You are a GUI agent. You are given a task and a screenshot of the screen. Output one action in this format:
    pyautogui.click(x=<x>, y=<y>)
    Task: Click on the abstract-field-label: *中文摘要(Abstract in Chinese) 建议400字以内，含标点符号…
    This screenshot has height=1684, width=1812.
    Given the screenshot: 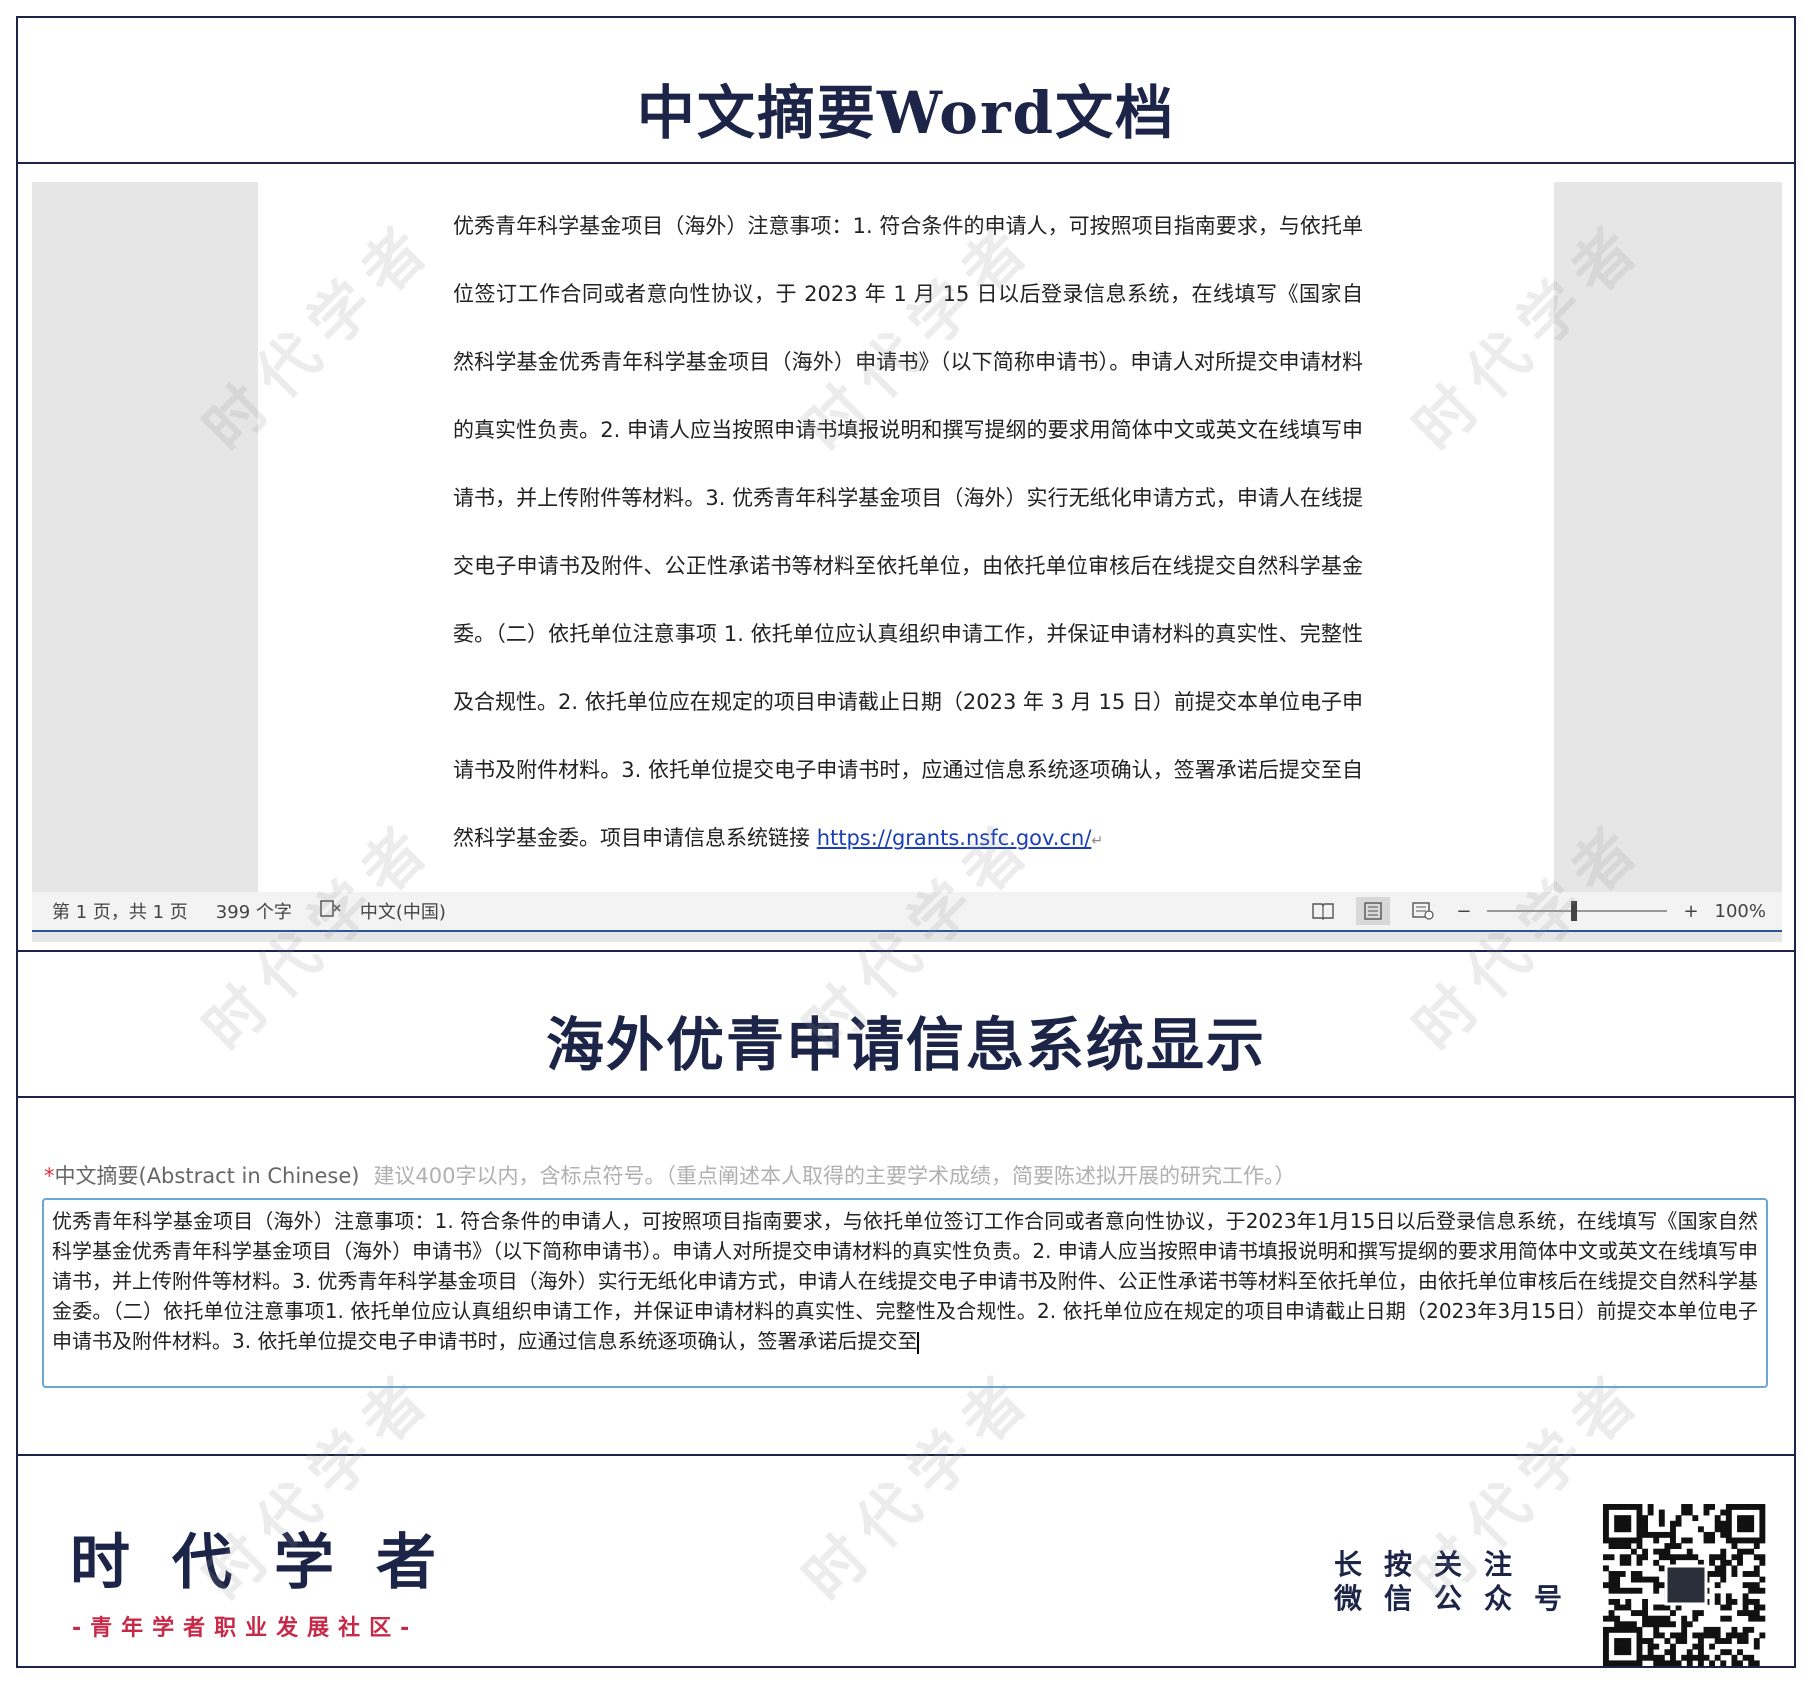 What is the action you would take?
    pyautogui.click(x=670, y=1175)
    